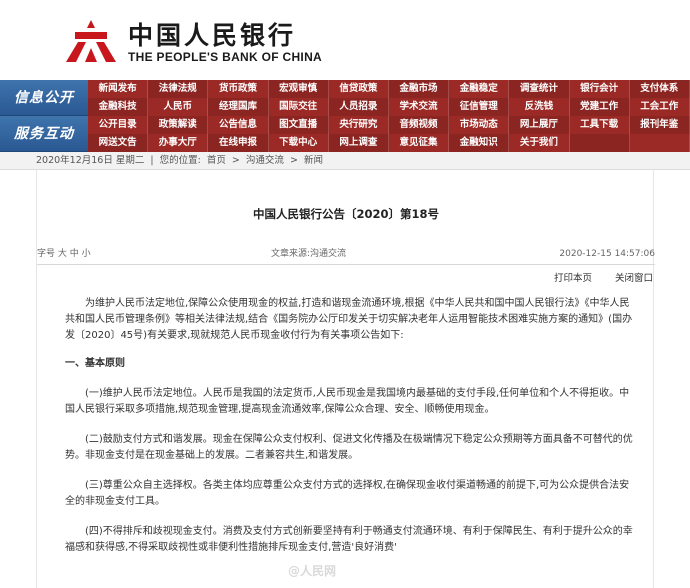  Describe the element at coordinates (64, 254) in the screenshot. I see `font-size-switcher: 字号 大 中 小` at that location.